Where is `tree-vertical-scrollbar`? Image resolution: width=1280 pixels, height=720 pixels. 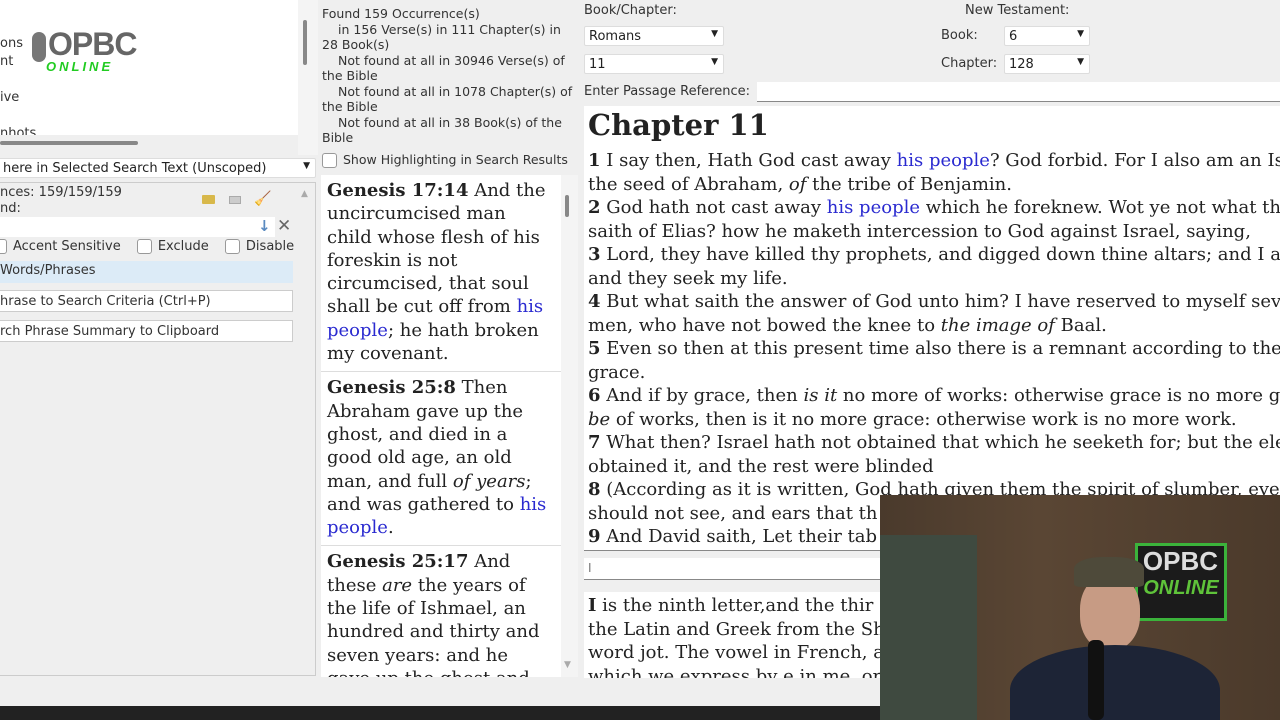
tree-vertical-scrollbar is located at coordinates (308, 77).